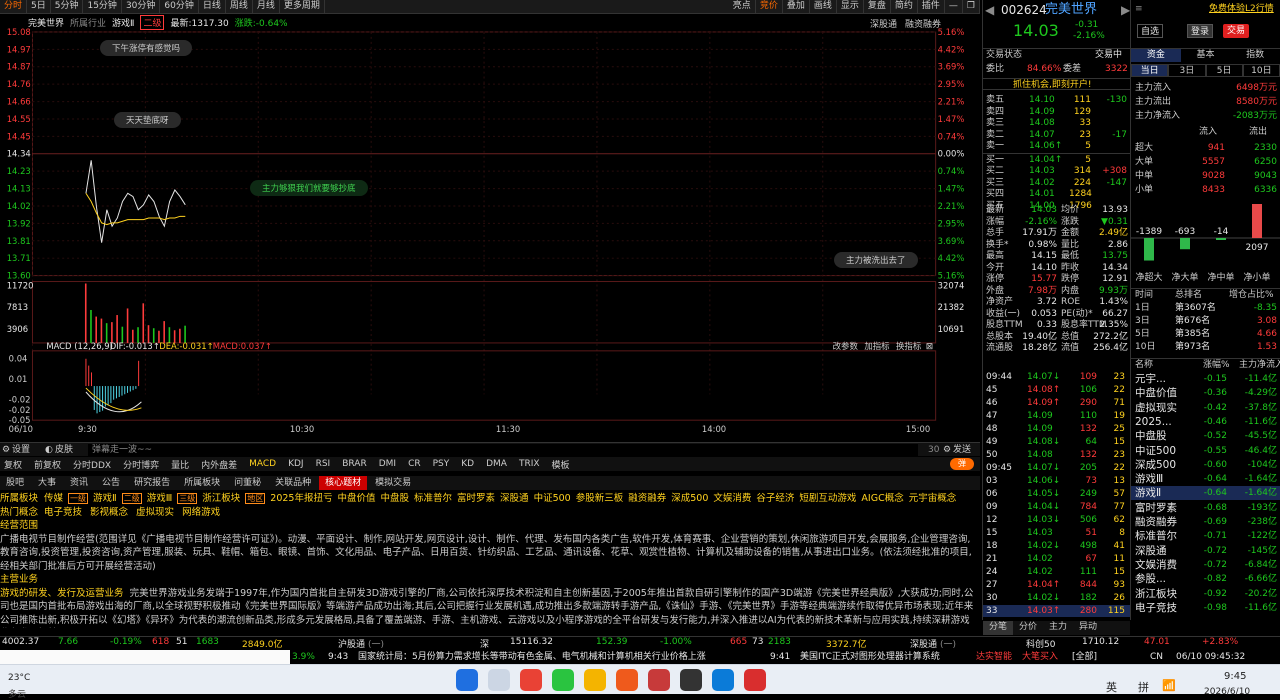 The height and width of the screenshot is (700, 1280). Describe the element at coordinates (514, 498) in the screenshot. I see `sector-tag-13: 深股通` at that location.